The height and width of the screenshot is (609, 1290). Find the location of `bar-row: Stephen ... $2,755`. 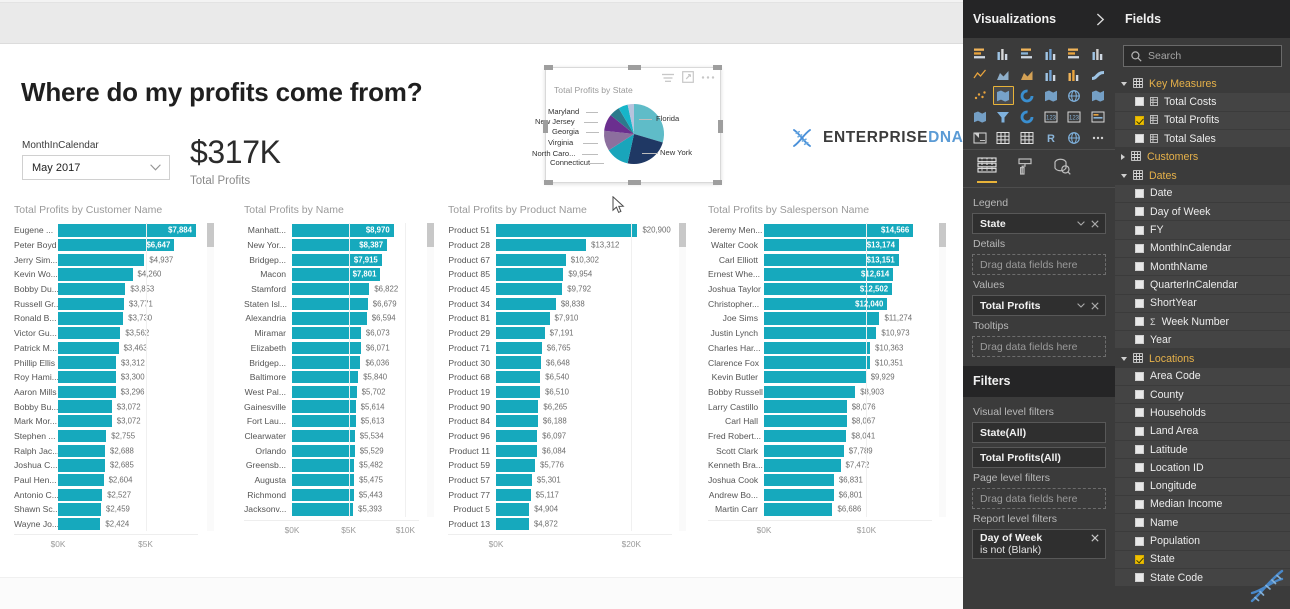

bar-row: Stephen ... $2,755 is located at coordinates (106, 436).